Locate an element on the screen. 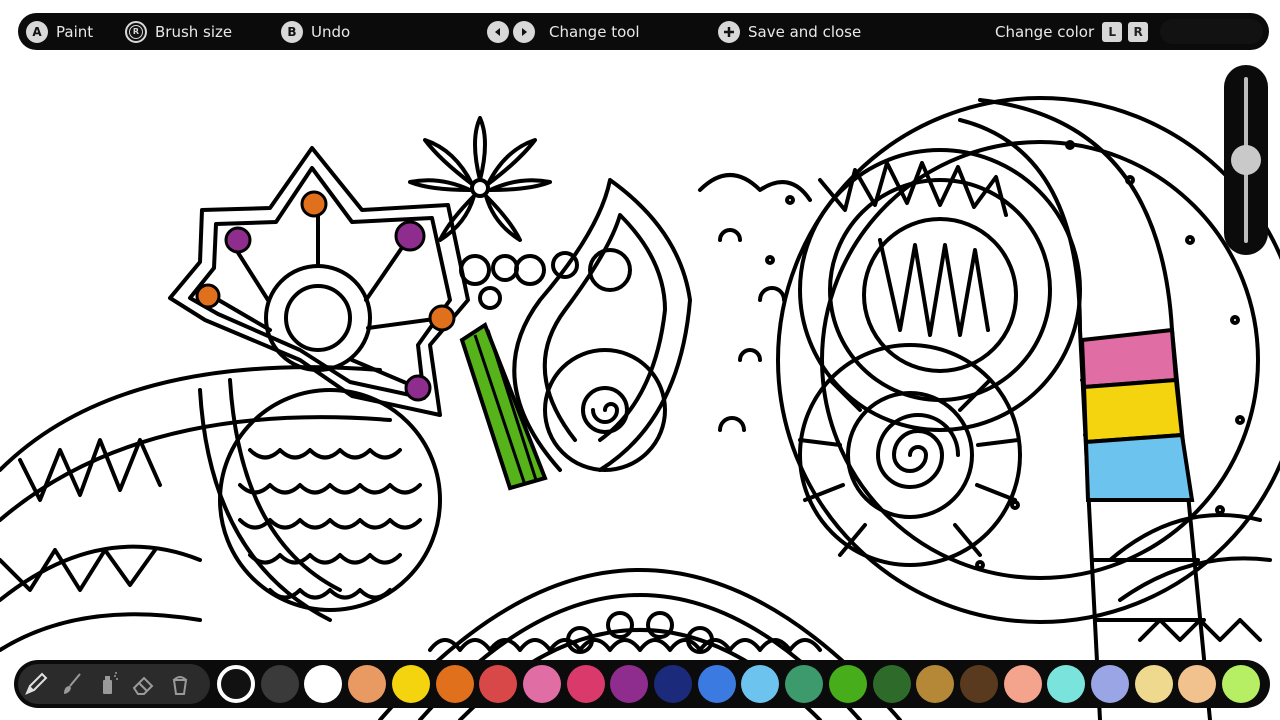 This screenshot has width=1280, height=720. pencil-icon is located at coordinates (36, 684).